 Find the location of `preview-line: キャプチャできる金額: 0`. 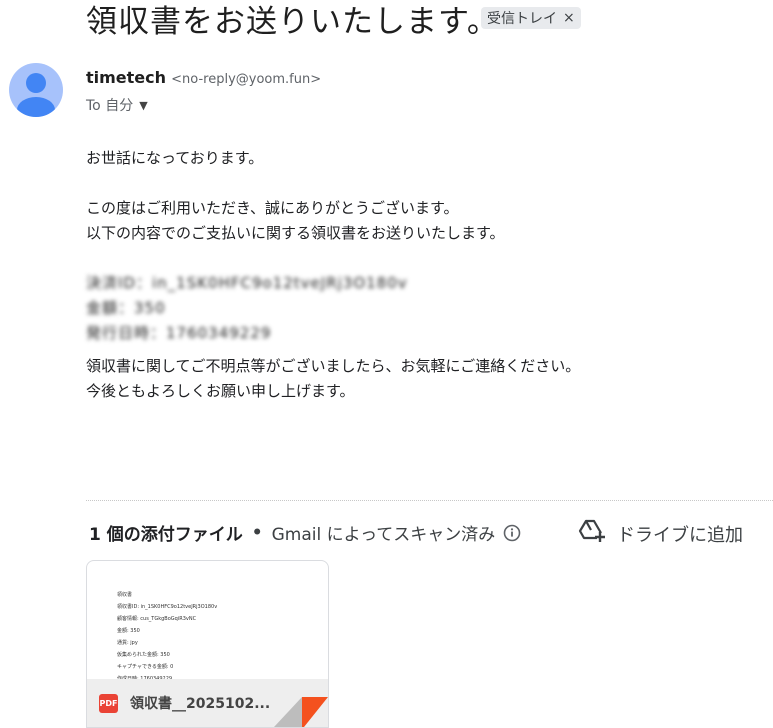

preview-line: キャプチャできる金額: 0 is located at coordinates (145, 667).